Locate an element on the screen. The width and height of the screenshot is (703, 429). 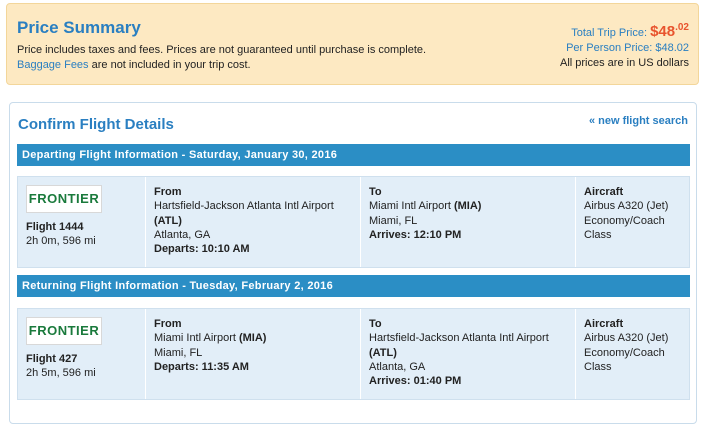
flight-number: Flight 1444 is located at coordinates (55, 227).